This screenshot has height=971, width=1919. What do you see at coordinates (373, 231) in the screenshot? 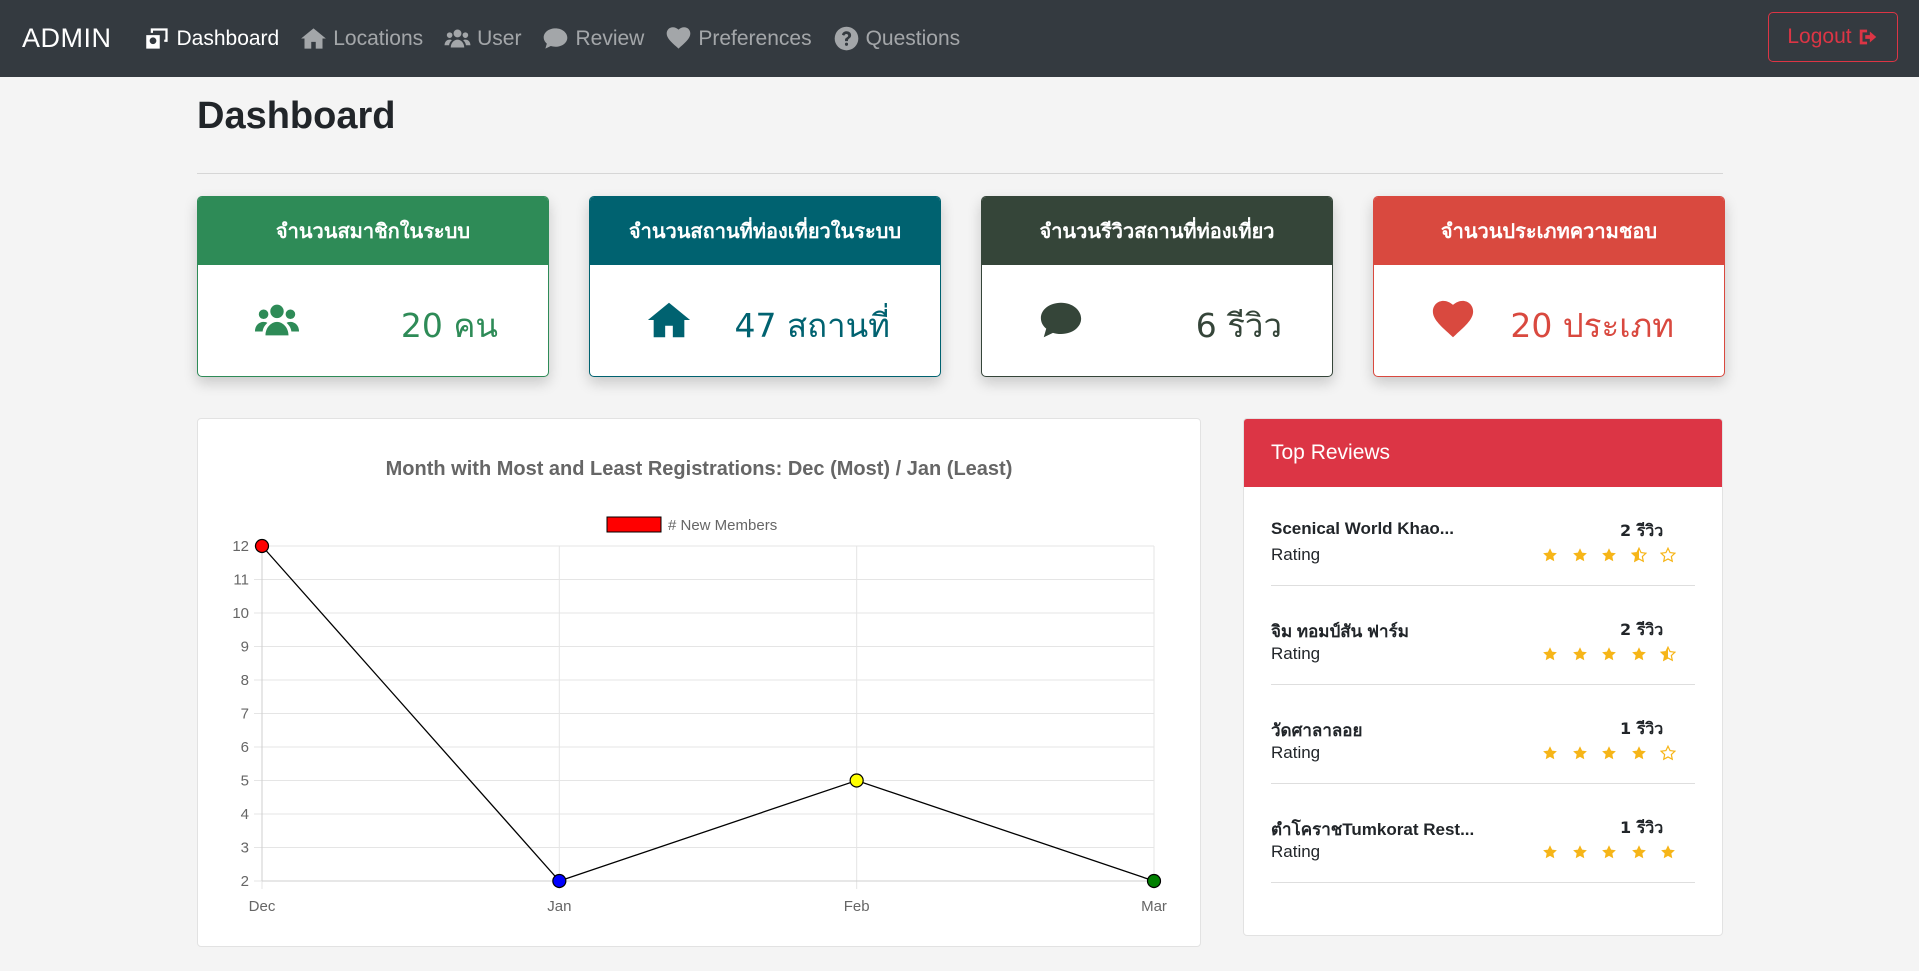
I see `stat-card-title: จำนวนสมาชิกในระบบ` at bounding box center [373, 231].